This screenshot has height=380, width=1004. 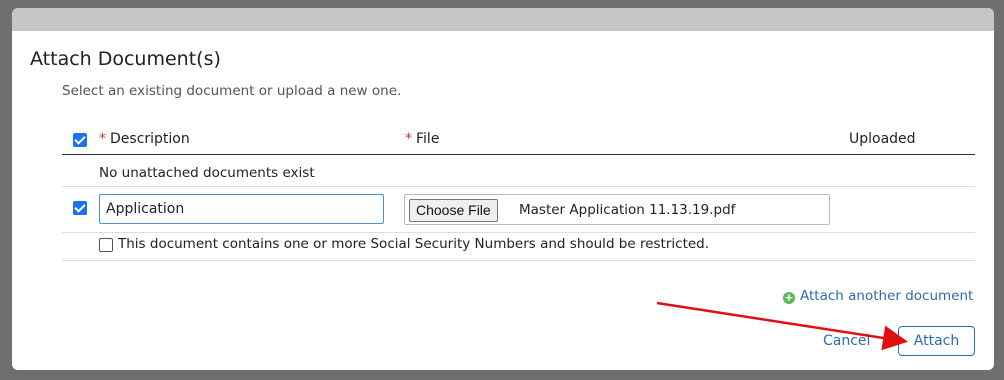 What do you see at coordinates (882, 139) in the screenshot?
I see `uploaded-header: Uploaded` at bounding box center [882, 139].